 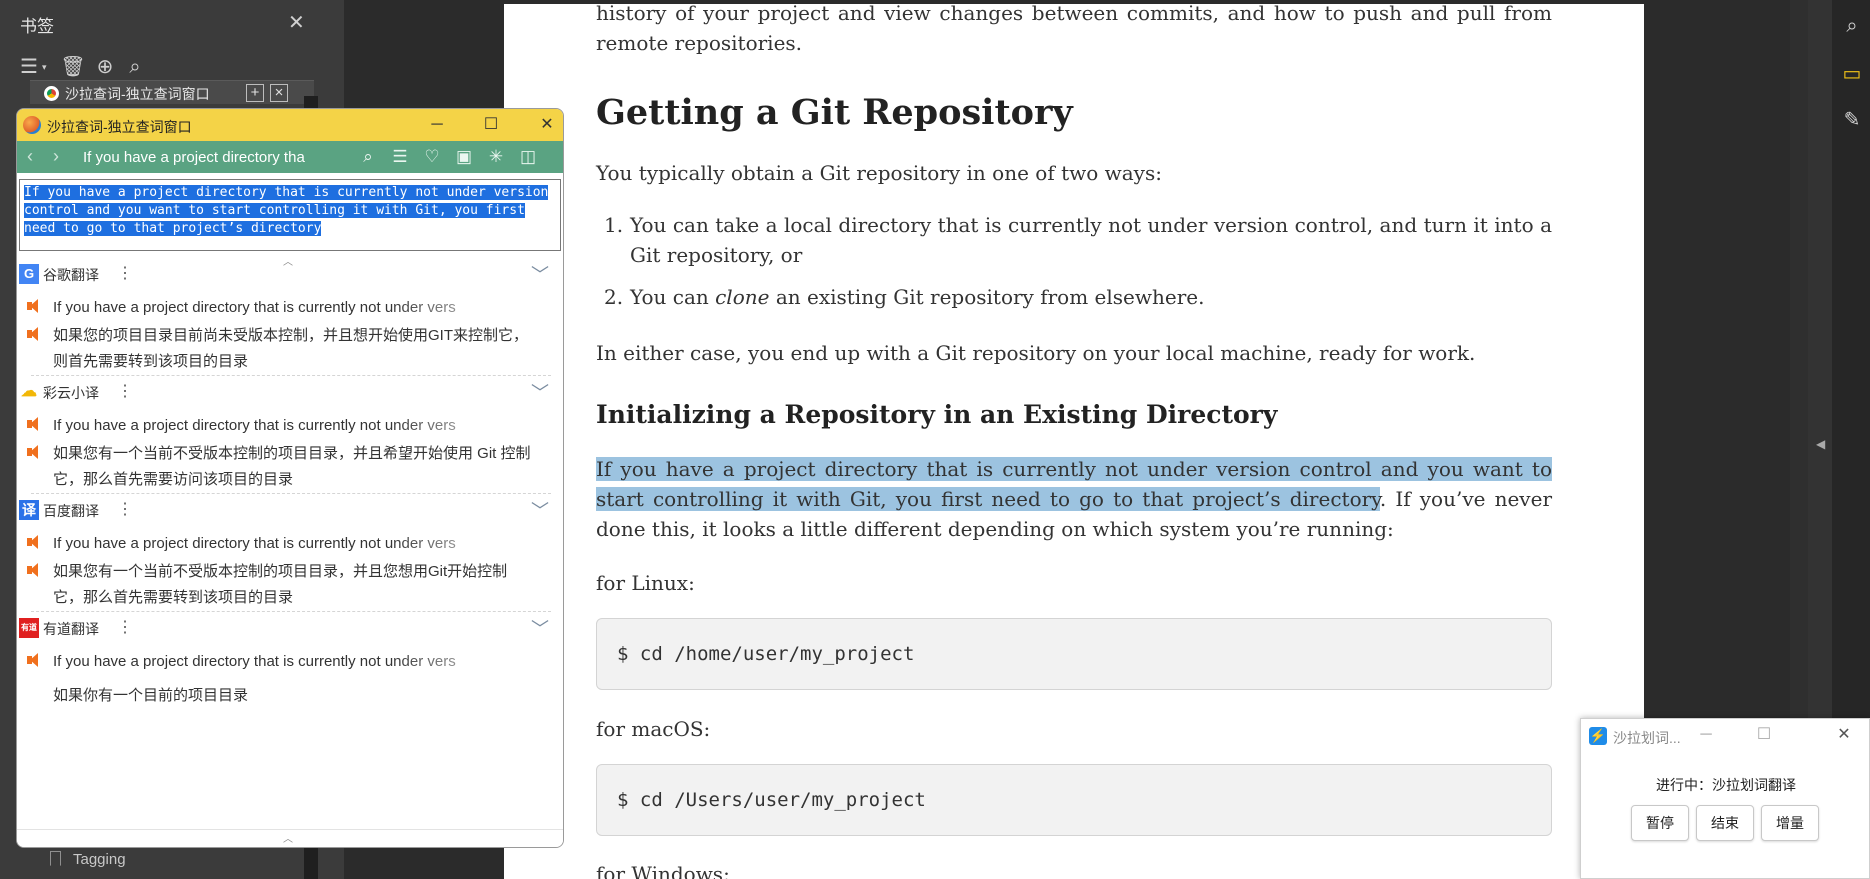 What do you see at coordinates (290, 125) in the screenshot?
I see `sala-title-bar: 沙拉查词-独立查词窗口 ─ ☐ ✕` at bounding box center [290, 125].